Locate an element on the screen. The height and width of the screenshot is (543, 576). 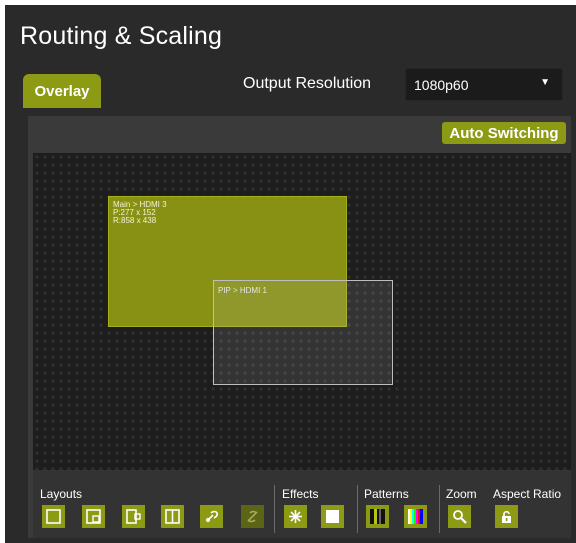
chevron-down-icon: ▼ is located at coordinates (545, 82).